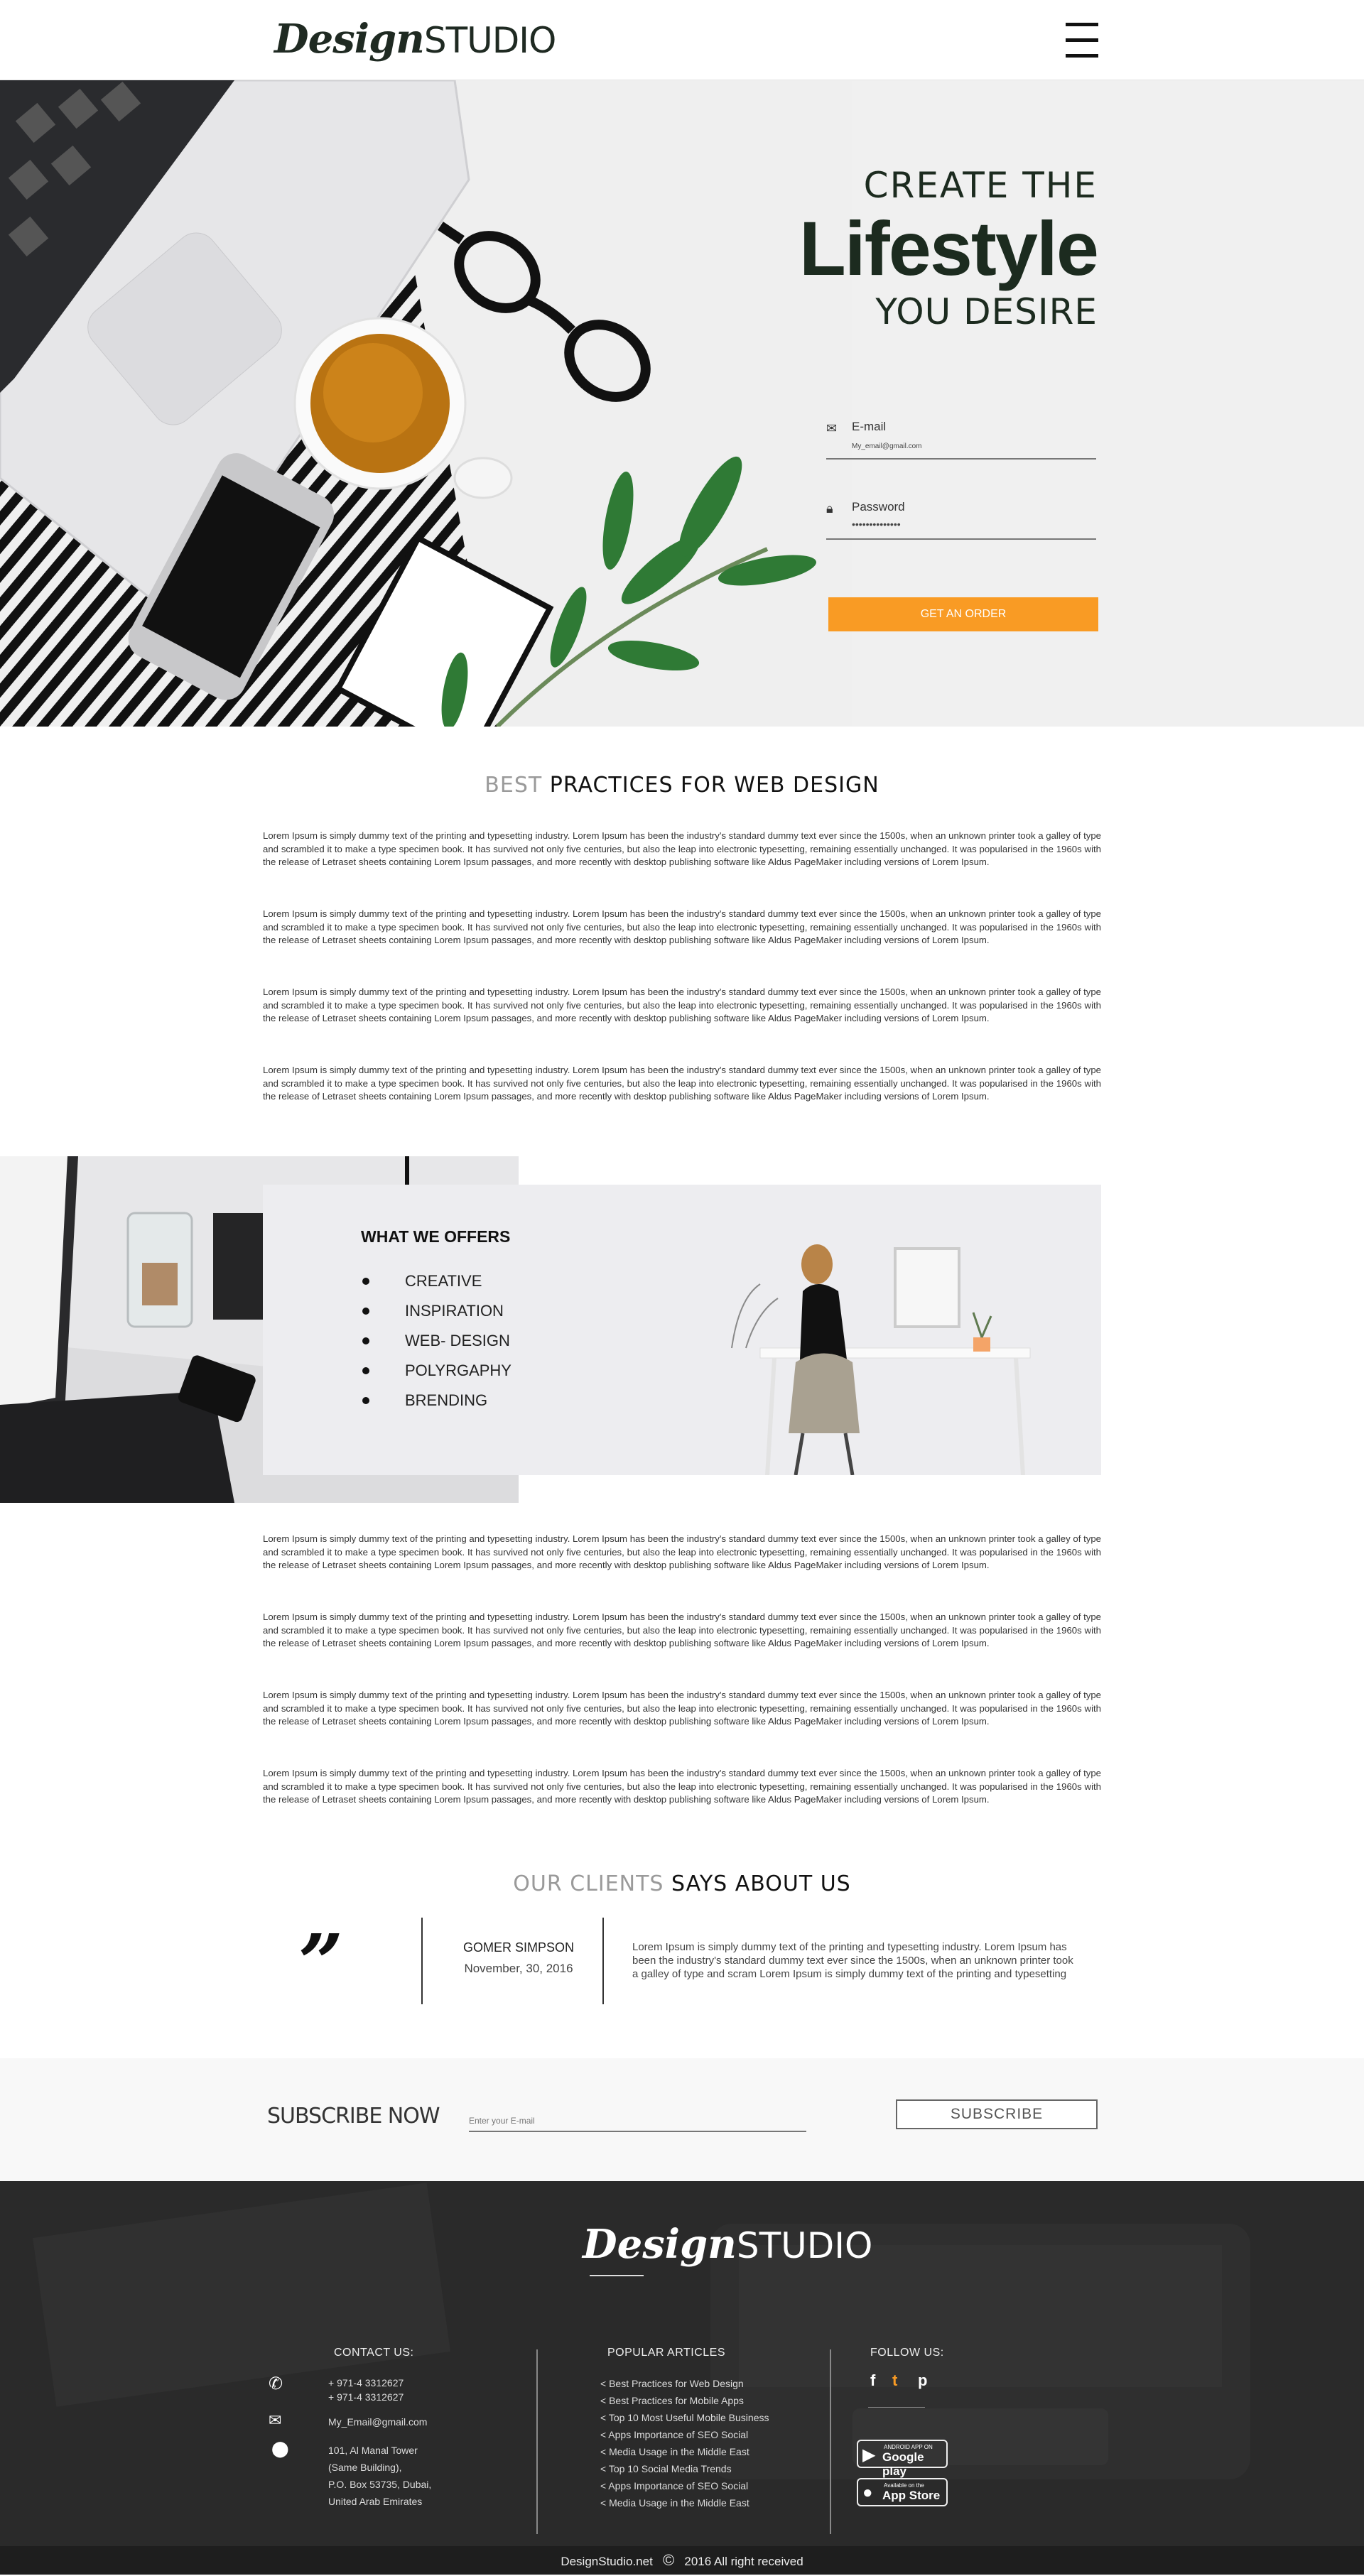  What do you see at coordinates (377, 2422) in the screenshot?
I see `contact-email: My_Email@gmail.com` at bounding box center [377, 2422].